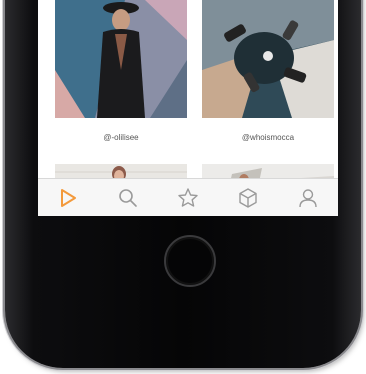 The height and width of the screenshot is (374, 366). What do you see at coordinates (121, 137) in the screenshot?
I see `feed-post-1-handle: @-olilisee` at bounding box center [121, 137].